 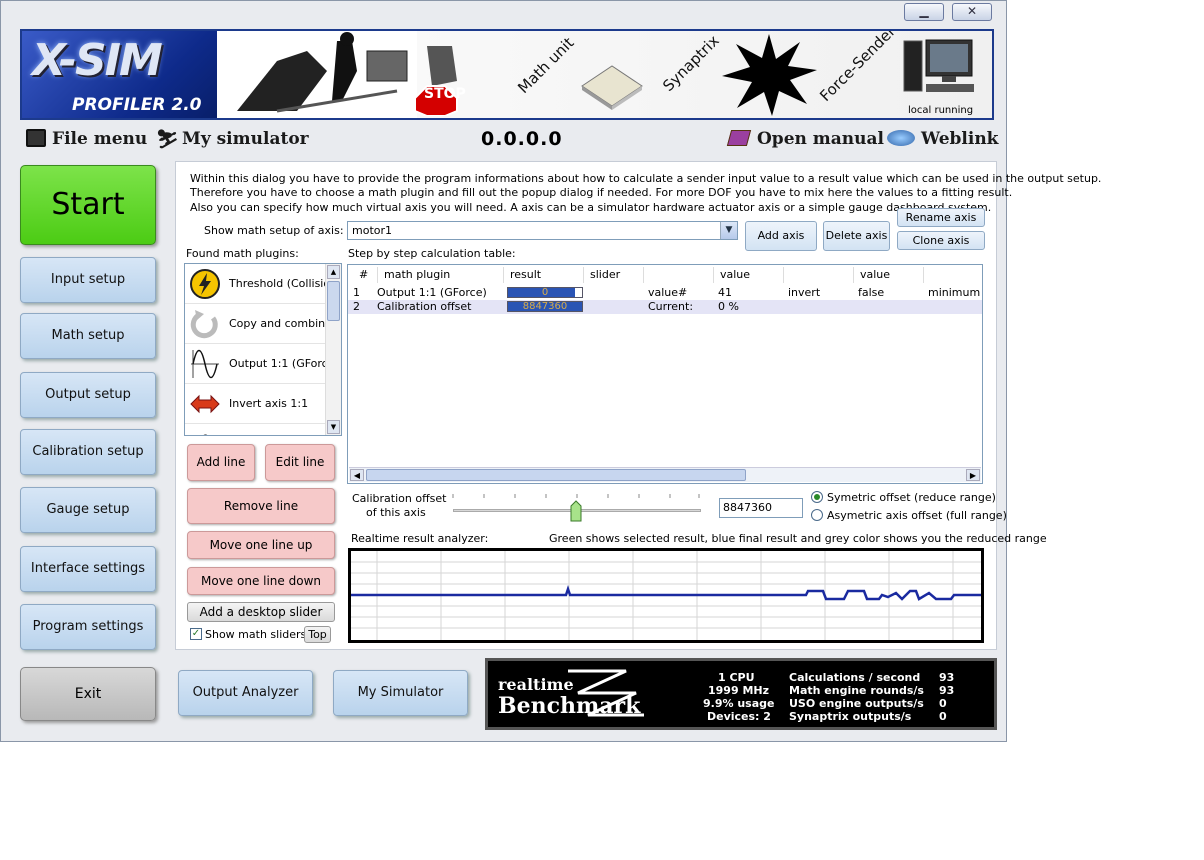 I want to click on show-axis-label: Show math setup of axis:, so click(x=274, y=230).